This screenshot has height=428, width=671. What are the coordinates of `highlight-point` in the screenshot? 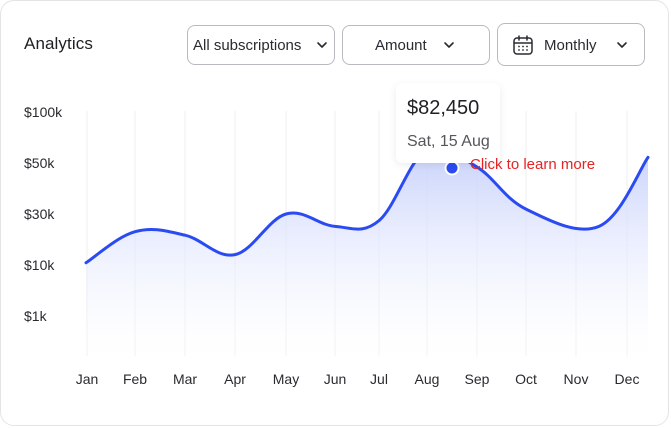 It's located at (452, 168).